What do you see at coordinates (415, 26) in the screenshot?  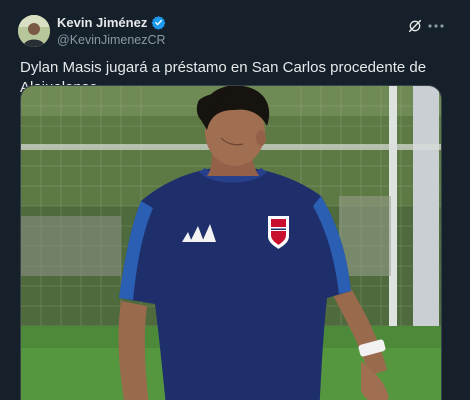 I see `grok-icon` at bounding box center [415, 26].